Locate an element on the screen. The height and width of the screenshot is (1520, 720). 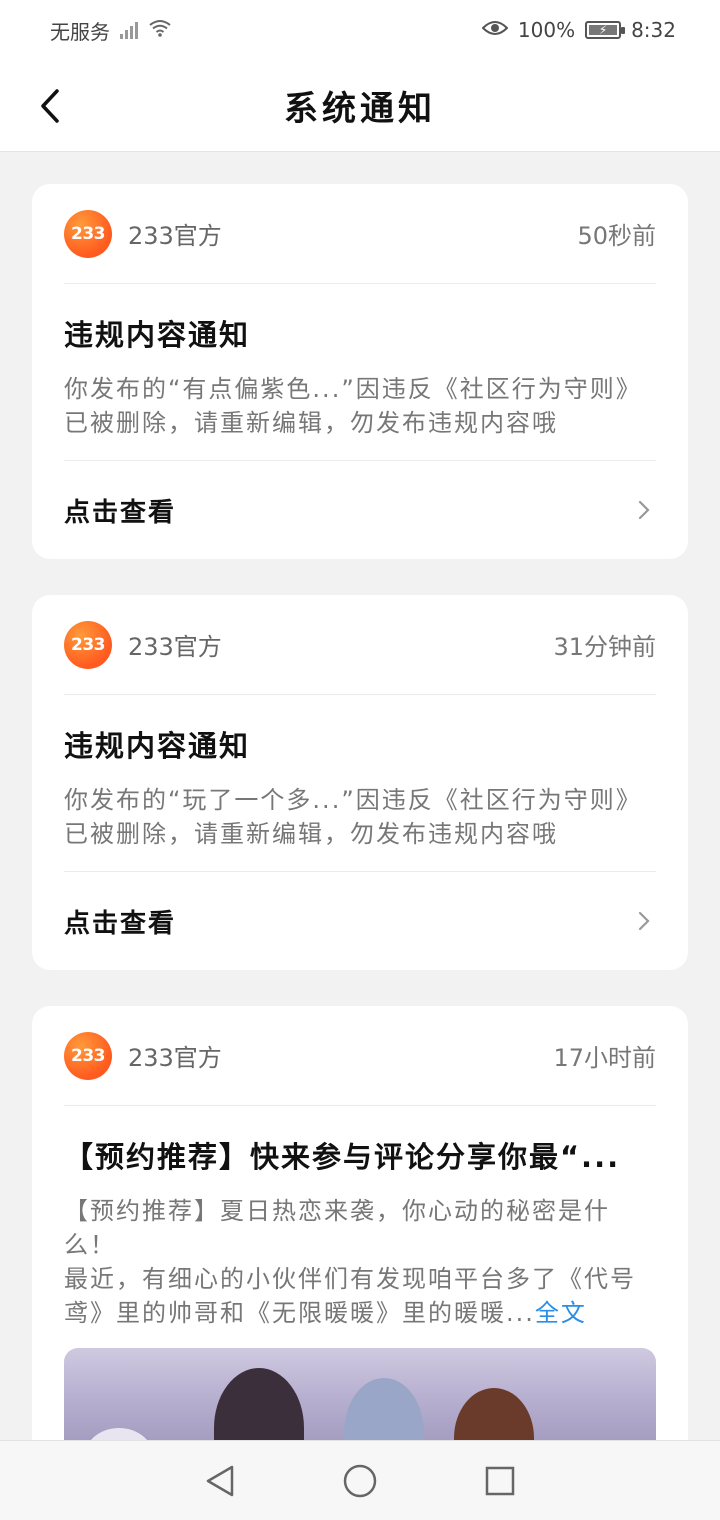
clock: 8:32 is located at coordinates (653, 30).